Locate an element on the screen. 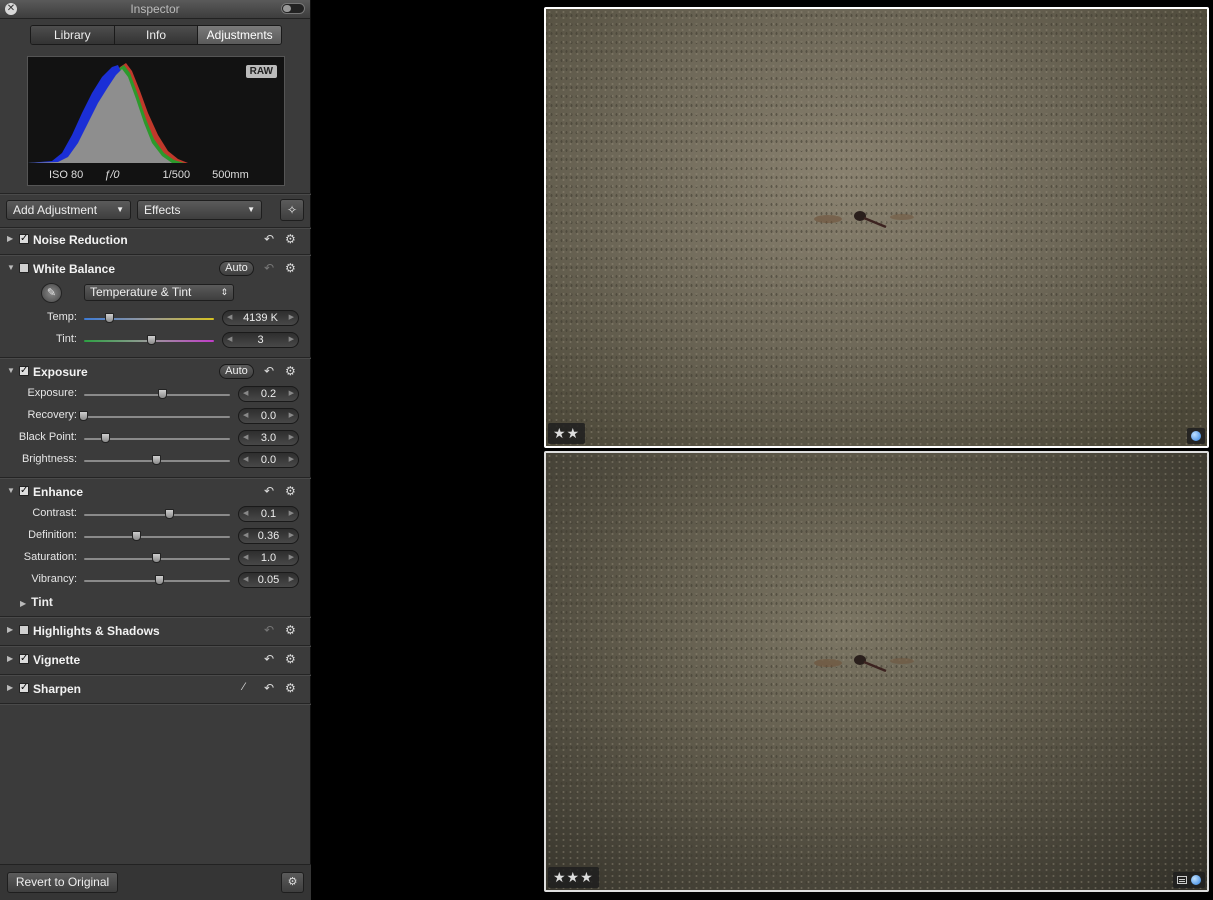 The image size is (1213, 900). brush-icon: ⁄ is located at coordinates (244, 687).